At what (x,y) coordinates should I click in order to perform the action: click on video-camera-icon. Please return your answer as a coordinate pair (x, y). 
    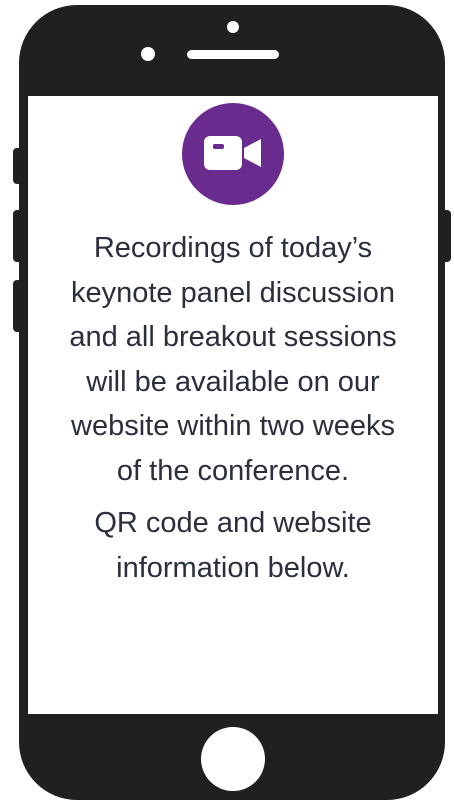
    Looking at the image, I should click on (232, 153).